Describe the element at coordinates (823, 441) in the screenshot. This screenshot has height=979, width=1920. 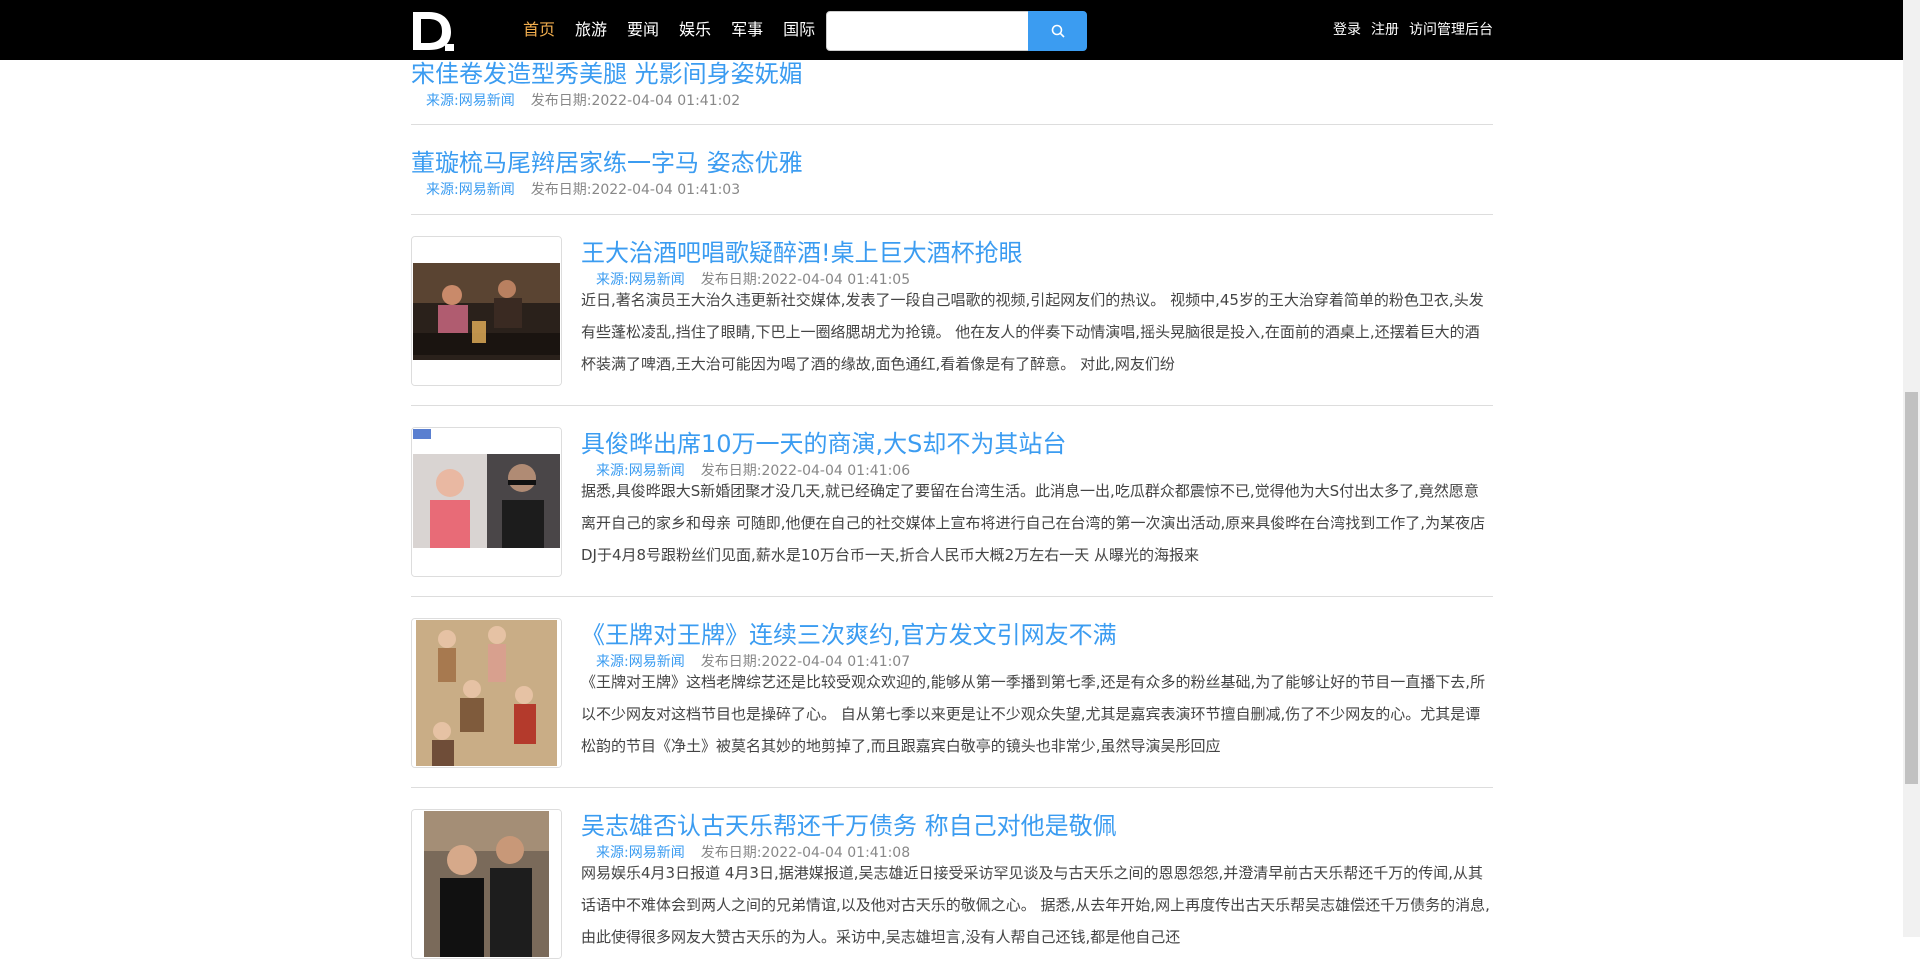
I see `article-title: 具俊晔出席10万一天的商演,大S却不为其站台` at that location.